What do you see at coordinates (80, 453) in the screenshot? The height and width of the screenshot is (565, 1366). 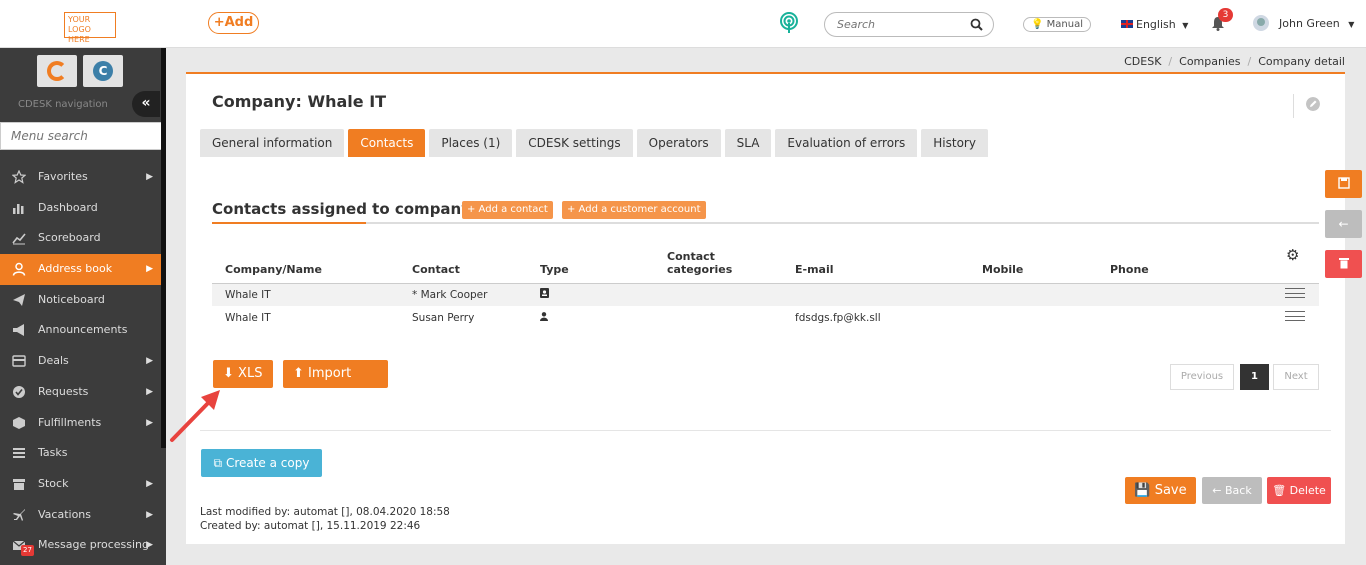 I see `sidebar-item-tasks: Tasks` at bounding box center [80, 453].